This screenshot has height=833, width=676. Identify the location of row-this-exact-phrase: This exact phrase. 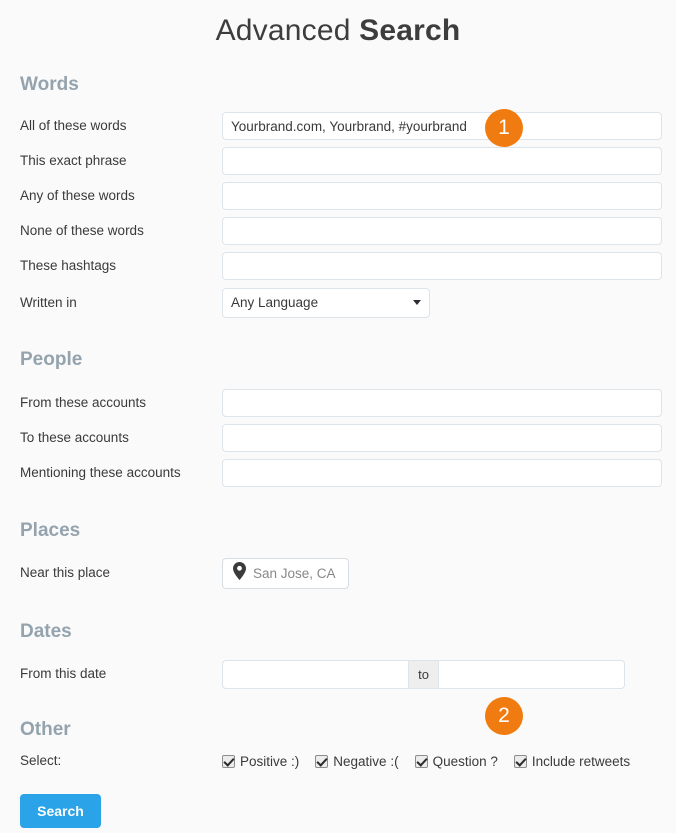
(338, 161).